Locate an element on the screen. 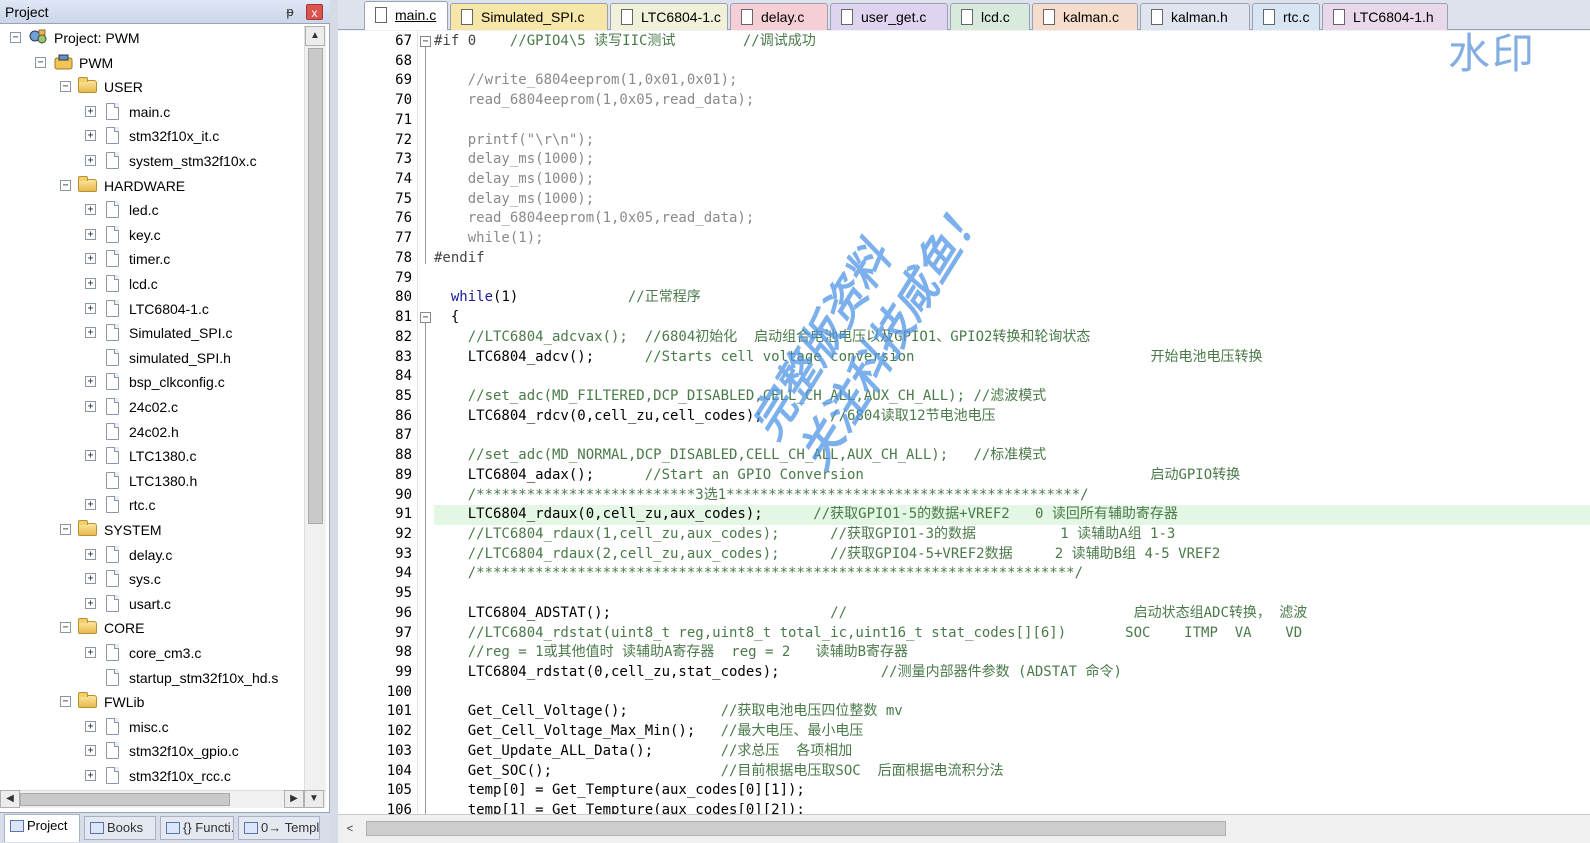 The image size is (1590, 843). tree-file-item: + stm32f10x_rcc.c is located at coordinates (150, 776).